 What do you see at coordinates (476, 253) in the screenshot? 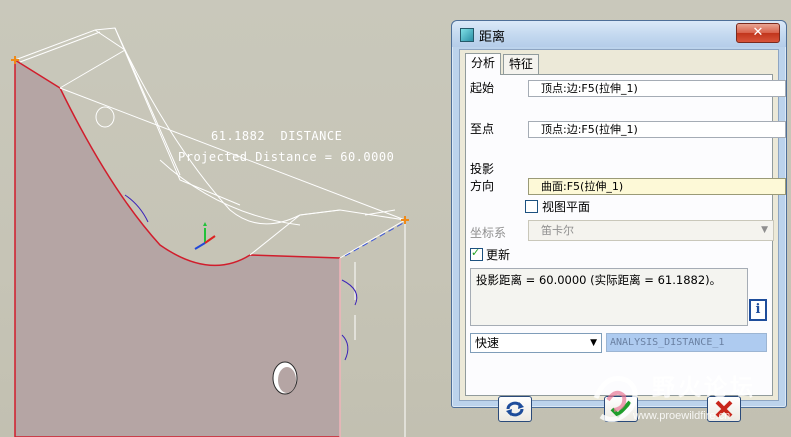
I see `update-checkbox` at bounding box center [476, 253].